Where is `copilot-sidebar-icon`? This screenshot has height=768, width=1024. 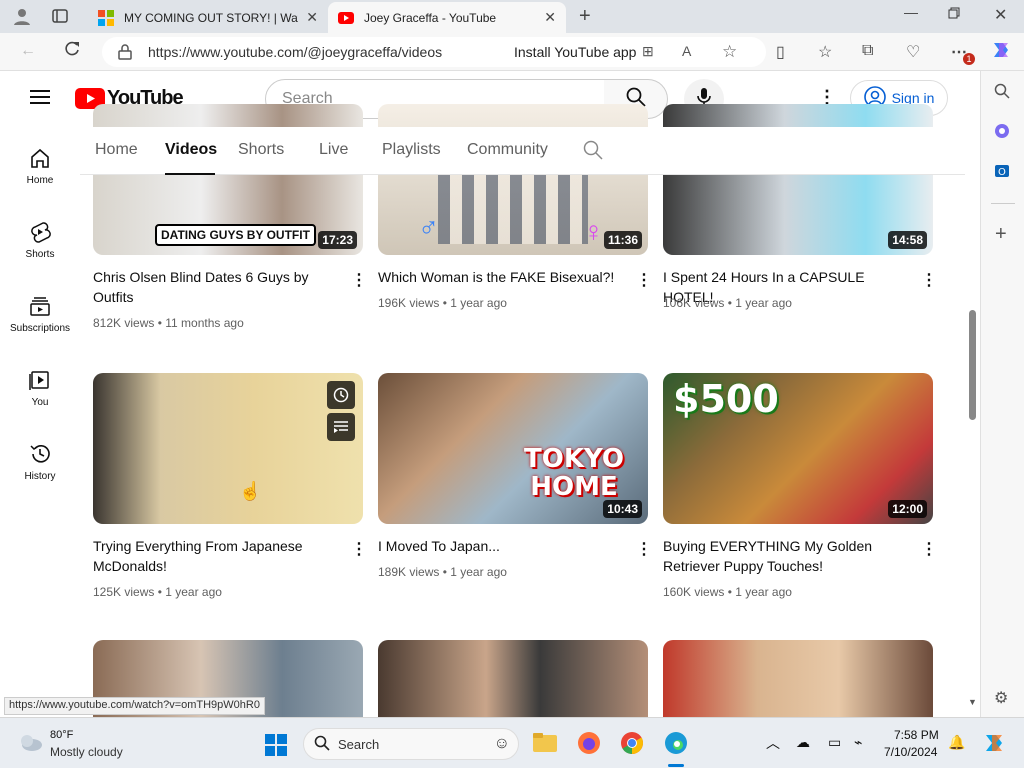
copilot-sidebar-icon is located at coordinates (1002, 133).